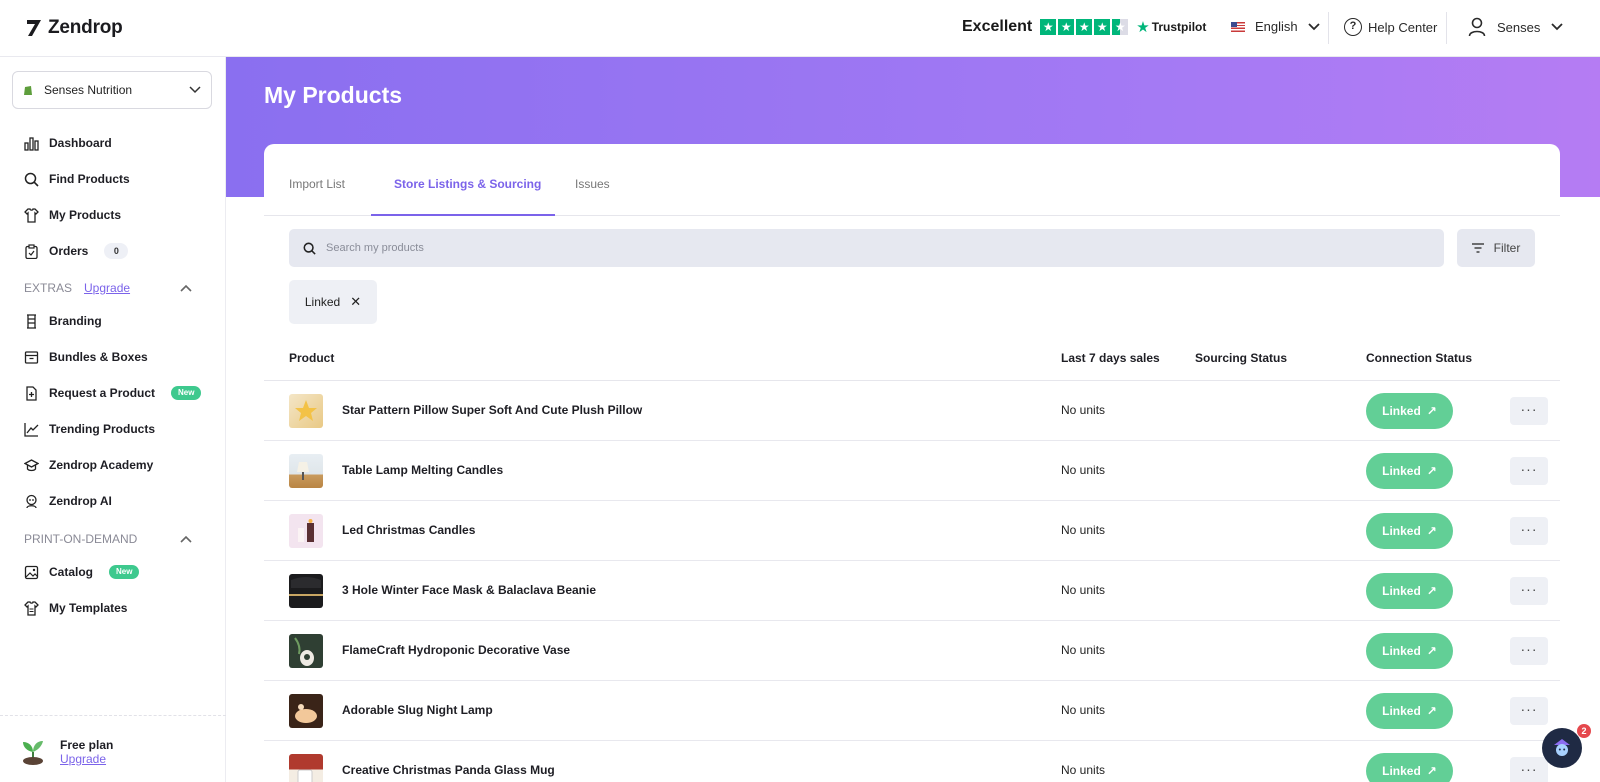  I want to click on tab-issues: Issues, so click(592, 184).